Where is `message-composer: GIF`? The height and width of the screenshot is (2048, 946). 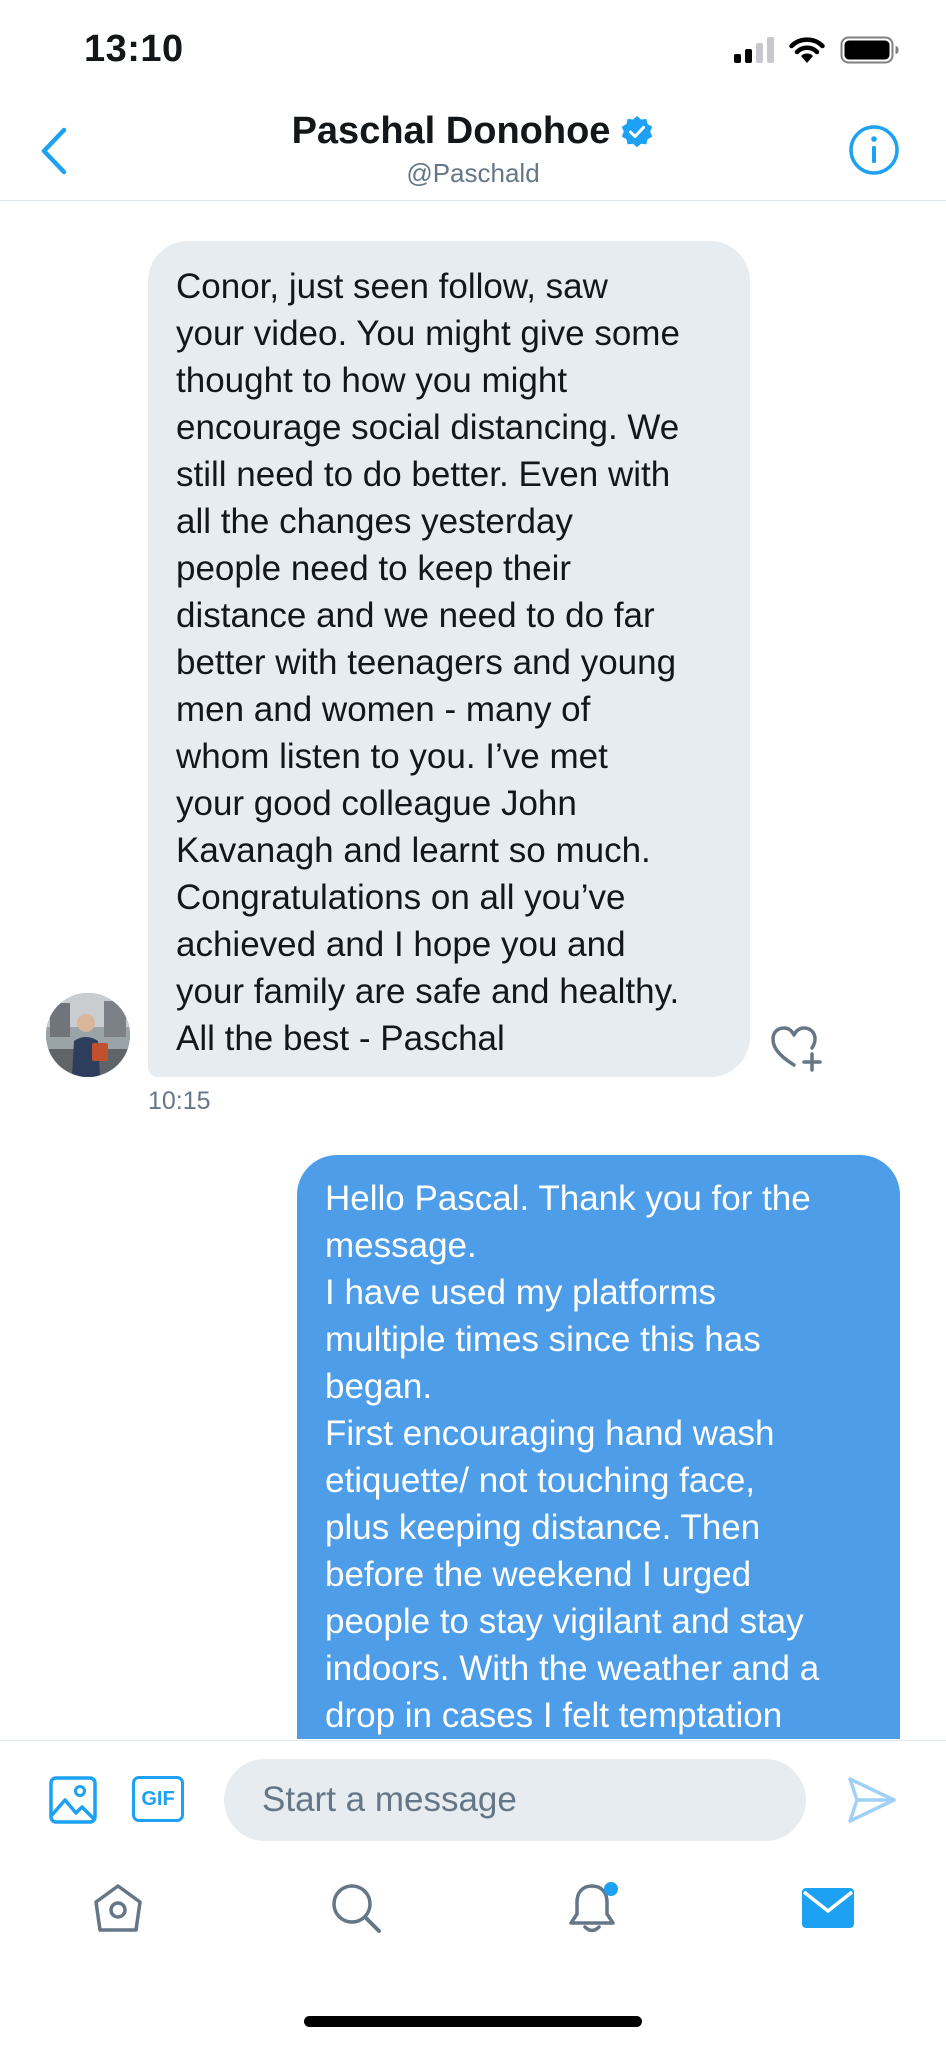
message-composer: GIF is located at coordinates (473, 1799).